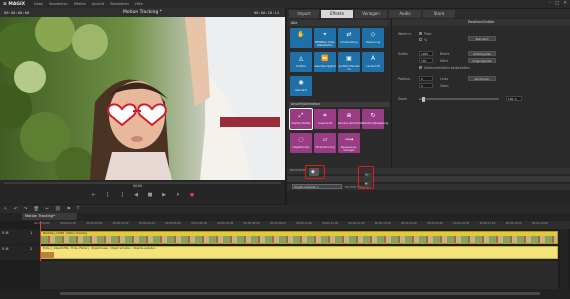  What do you see at coordinates (481, 22) in the screenshot?
I see `panel-title: Position/Größe` at bounding box center [481, 22].